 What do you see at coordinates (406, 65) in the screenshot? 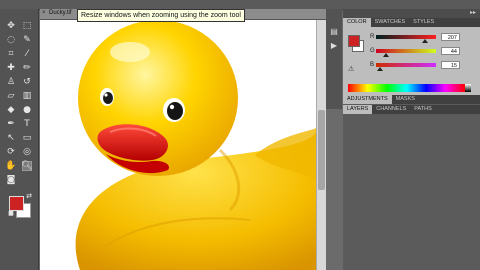
I see `channel-b-slider` at bounding box center [406, 65].